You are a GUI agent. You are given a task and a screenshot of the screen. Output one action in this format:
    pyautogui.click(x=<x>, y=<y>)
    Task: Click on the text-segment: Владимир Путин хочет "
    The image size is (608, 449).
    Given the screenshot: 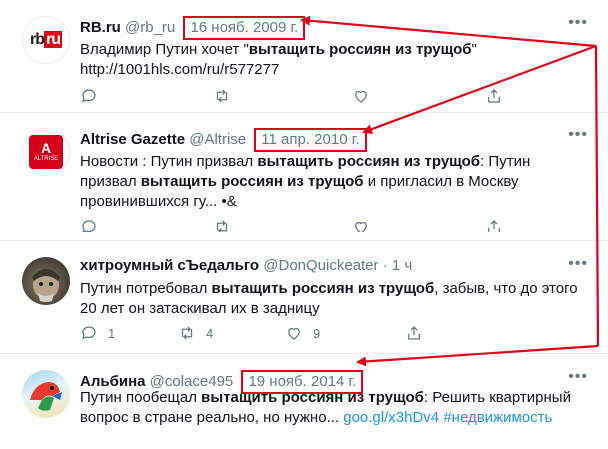 What is the action you would take?
    pyautogui.click(x=164, y=49)
    